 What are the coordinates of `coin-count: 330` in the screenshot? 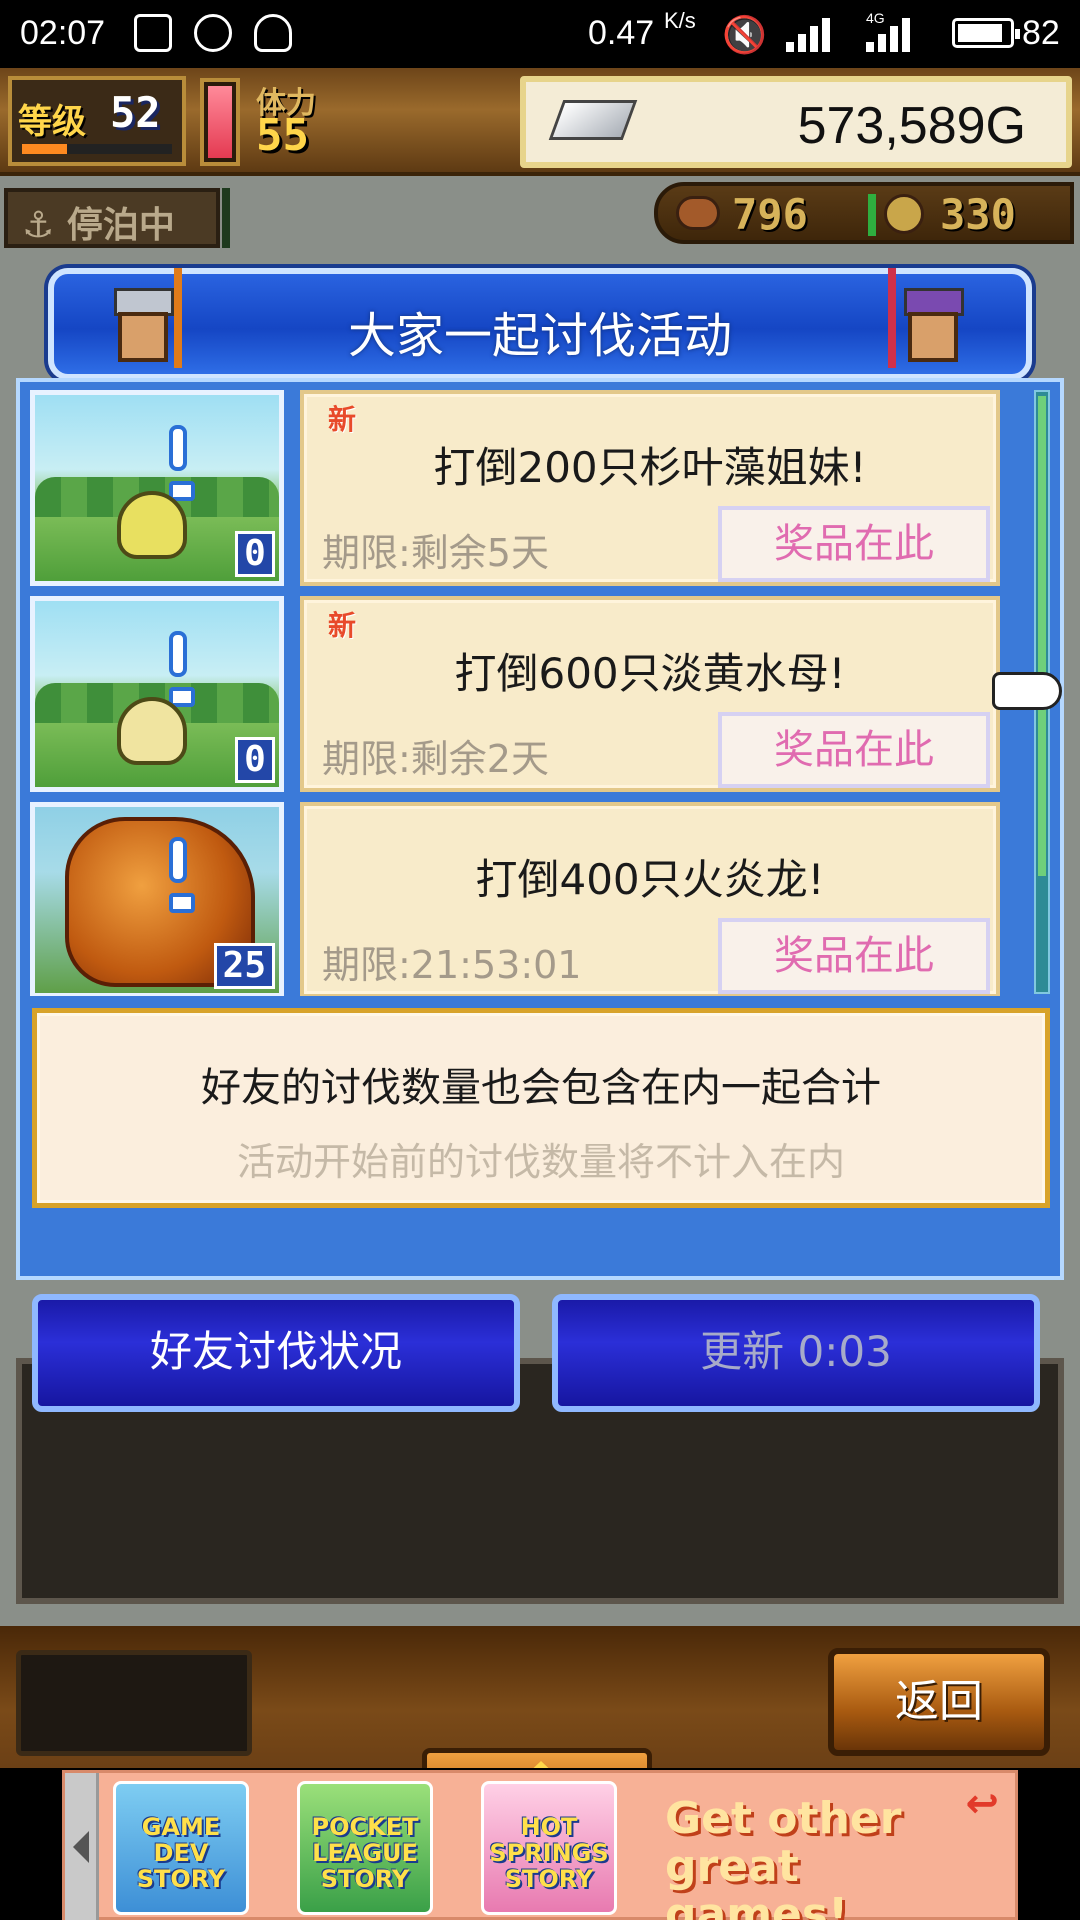 It's located at (978, 214).